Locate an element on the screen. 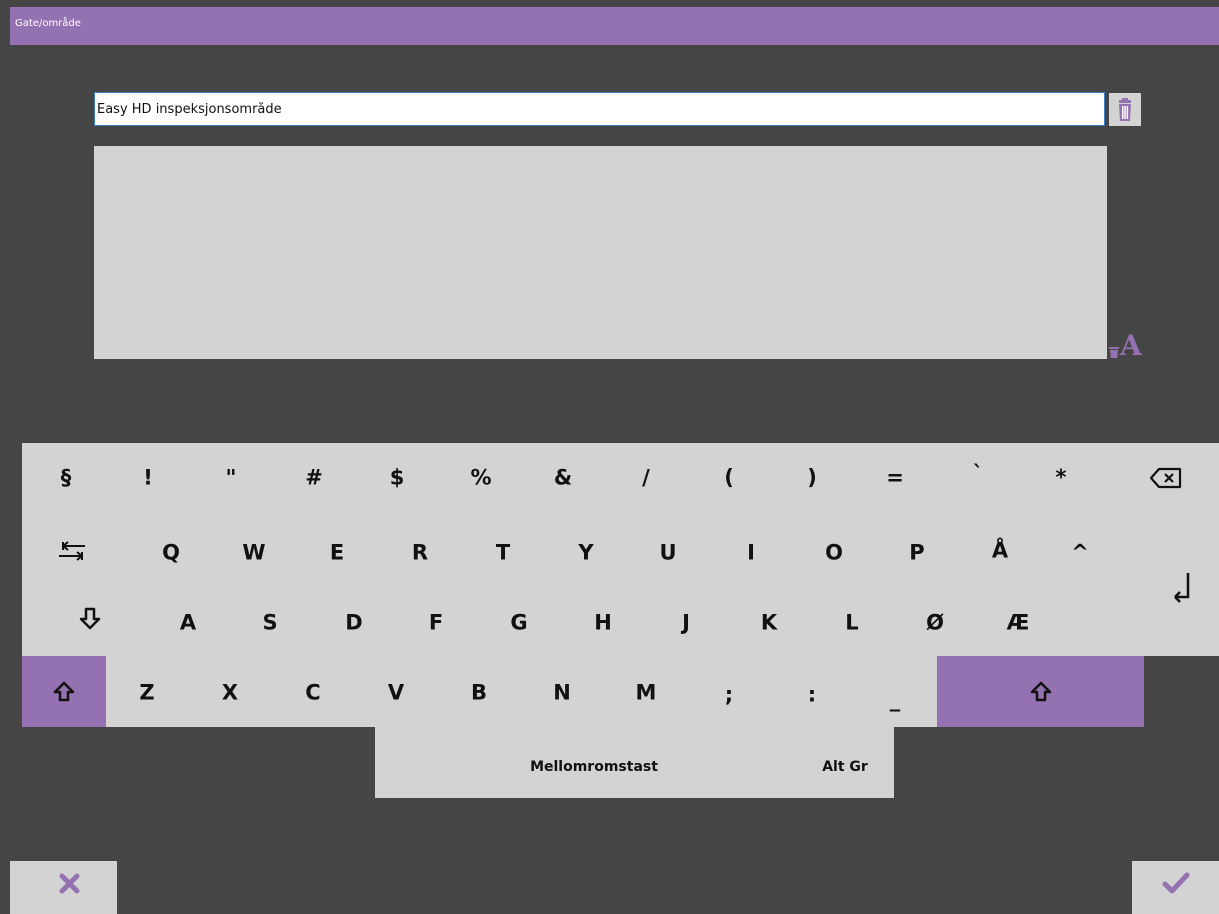 This screenshot has height=914, width=1219. clear-format-icon: A is located at coordinates (1126, 345).